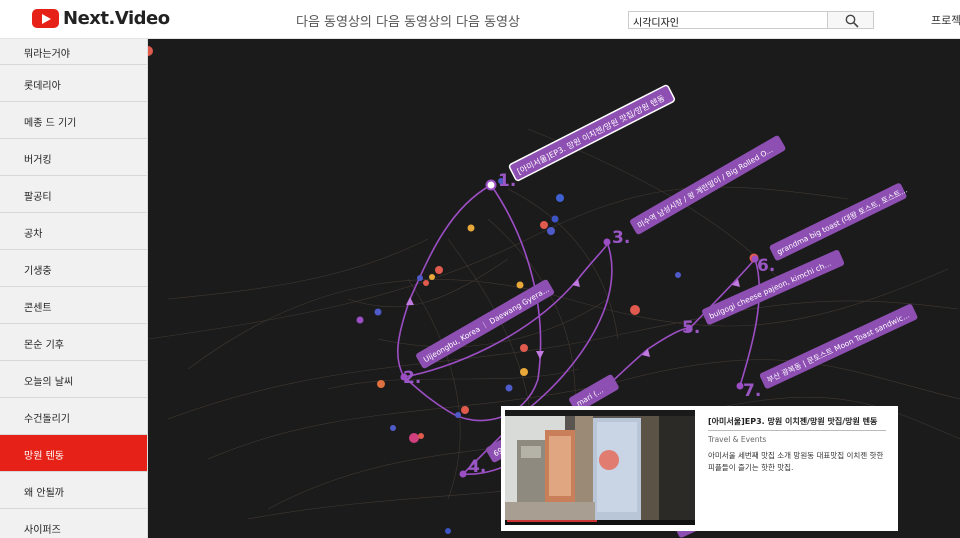 Image resolution: width=960 pixels, height=538 pixels. Describe the element at coordinates (477, 467) in the screenshot. I see `node-number-4: 4.` at that location.